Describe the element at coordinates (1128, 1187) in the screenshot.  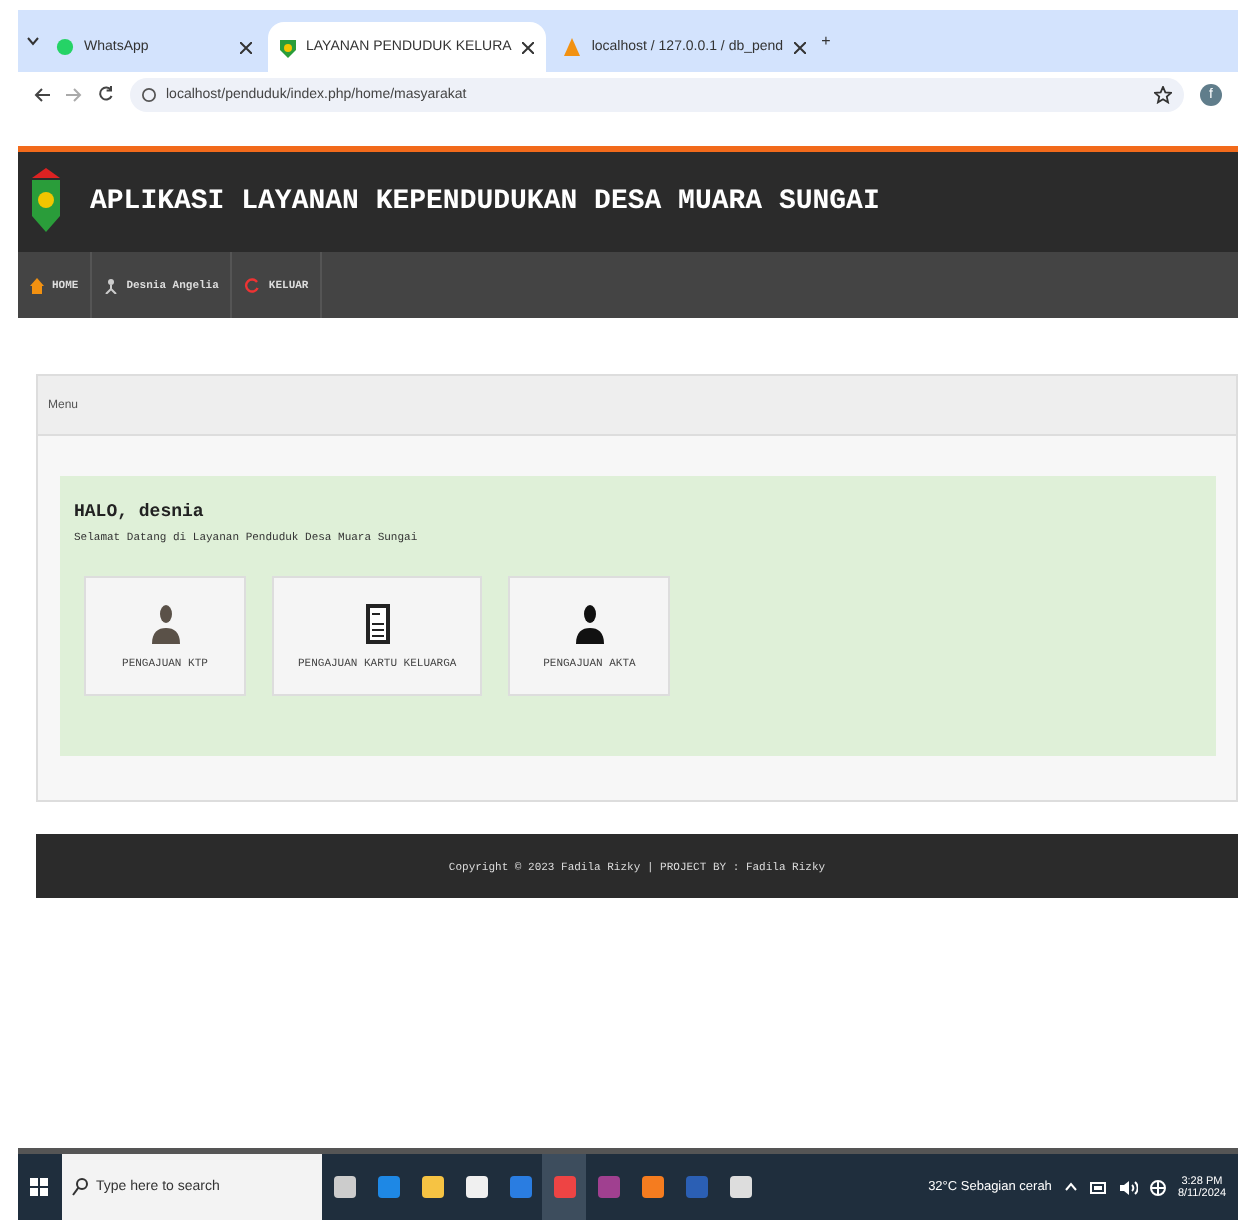
I see `speaker-icon` at that location.